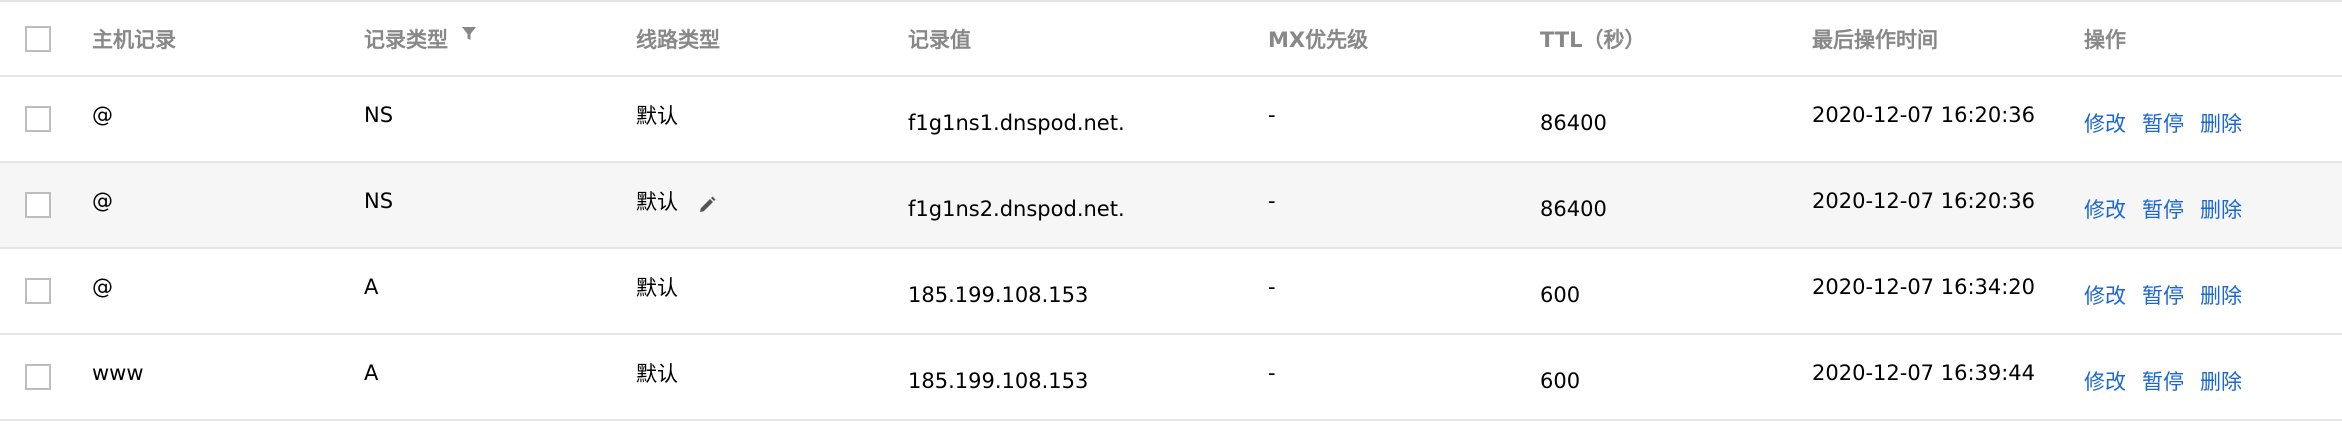 The height and width of the screenshot is (424, 2342). I want to click on host-record: www, so click(118, 377).